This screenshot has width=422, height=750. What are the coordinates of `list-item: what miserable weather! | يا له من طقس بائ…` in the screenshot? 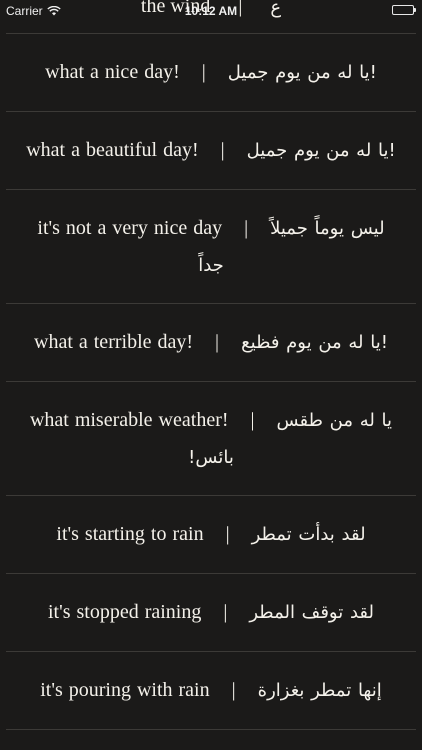 It's located at (211, 439).